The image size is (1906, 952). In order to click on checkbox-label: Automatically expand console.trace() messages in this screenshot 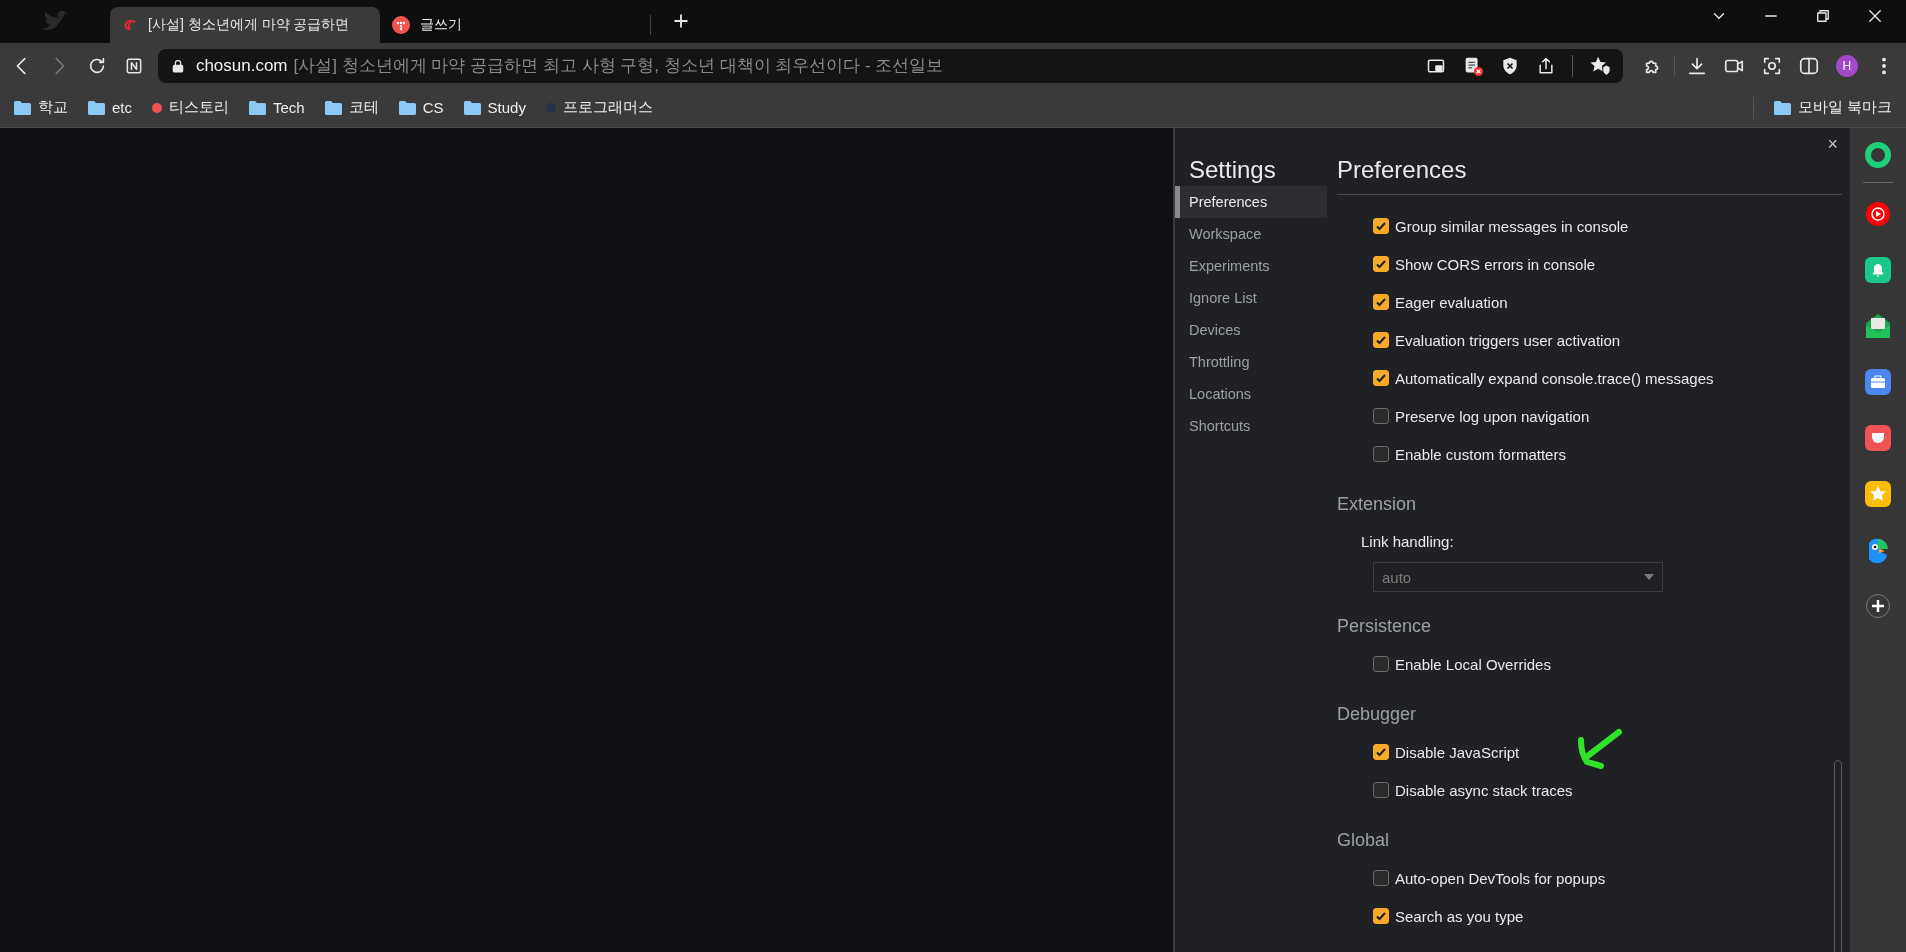, I will do `click(1554, 378)`.